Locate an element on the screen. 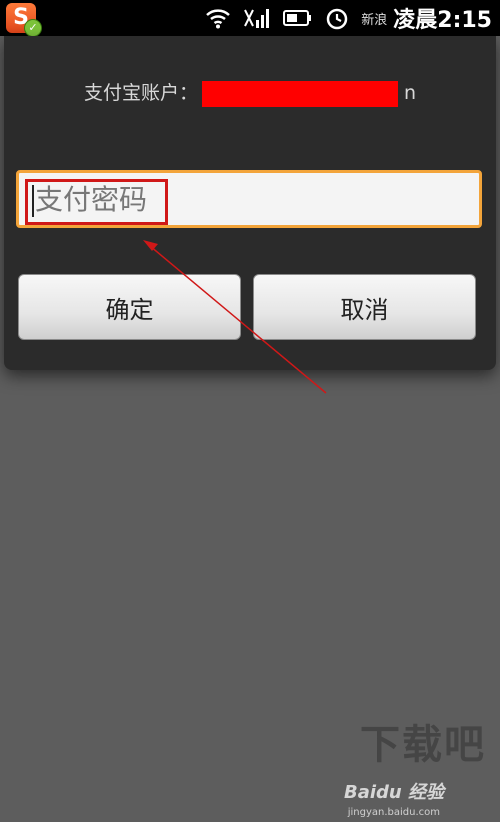 This screenshot has height=822, width=500. site-watermark: 下载吧 is located at coordinates (423, 745).